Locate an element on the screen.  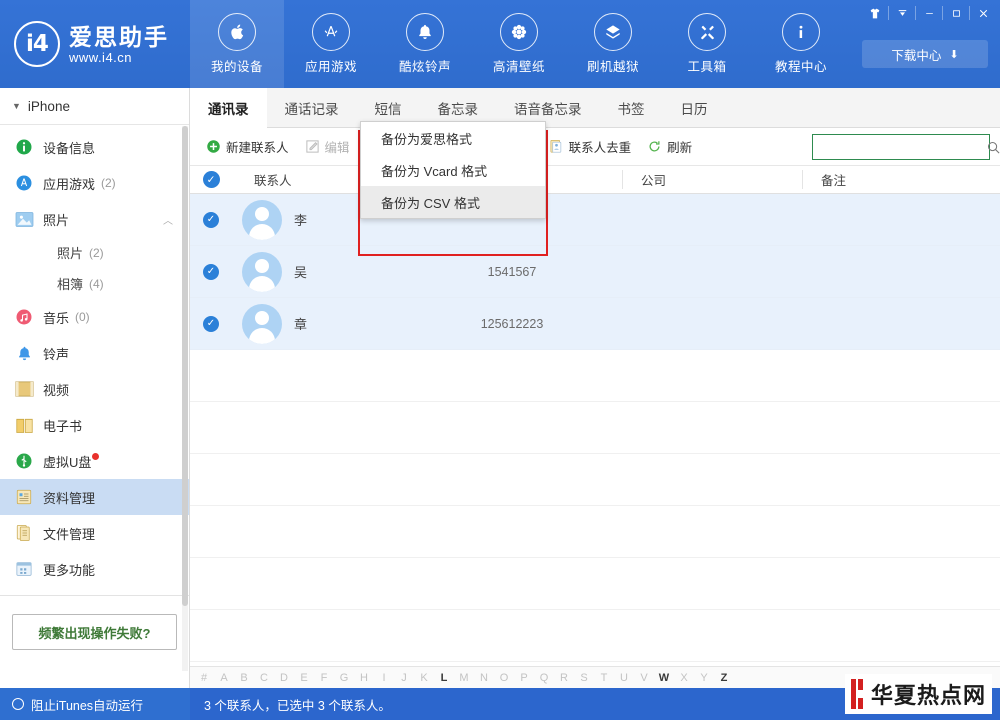
sidebar-item-videos: 视频 is located at coordinates (94, 389).